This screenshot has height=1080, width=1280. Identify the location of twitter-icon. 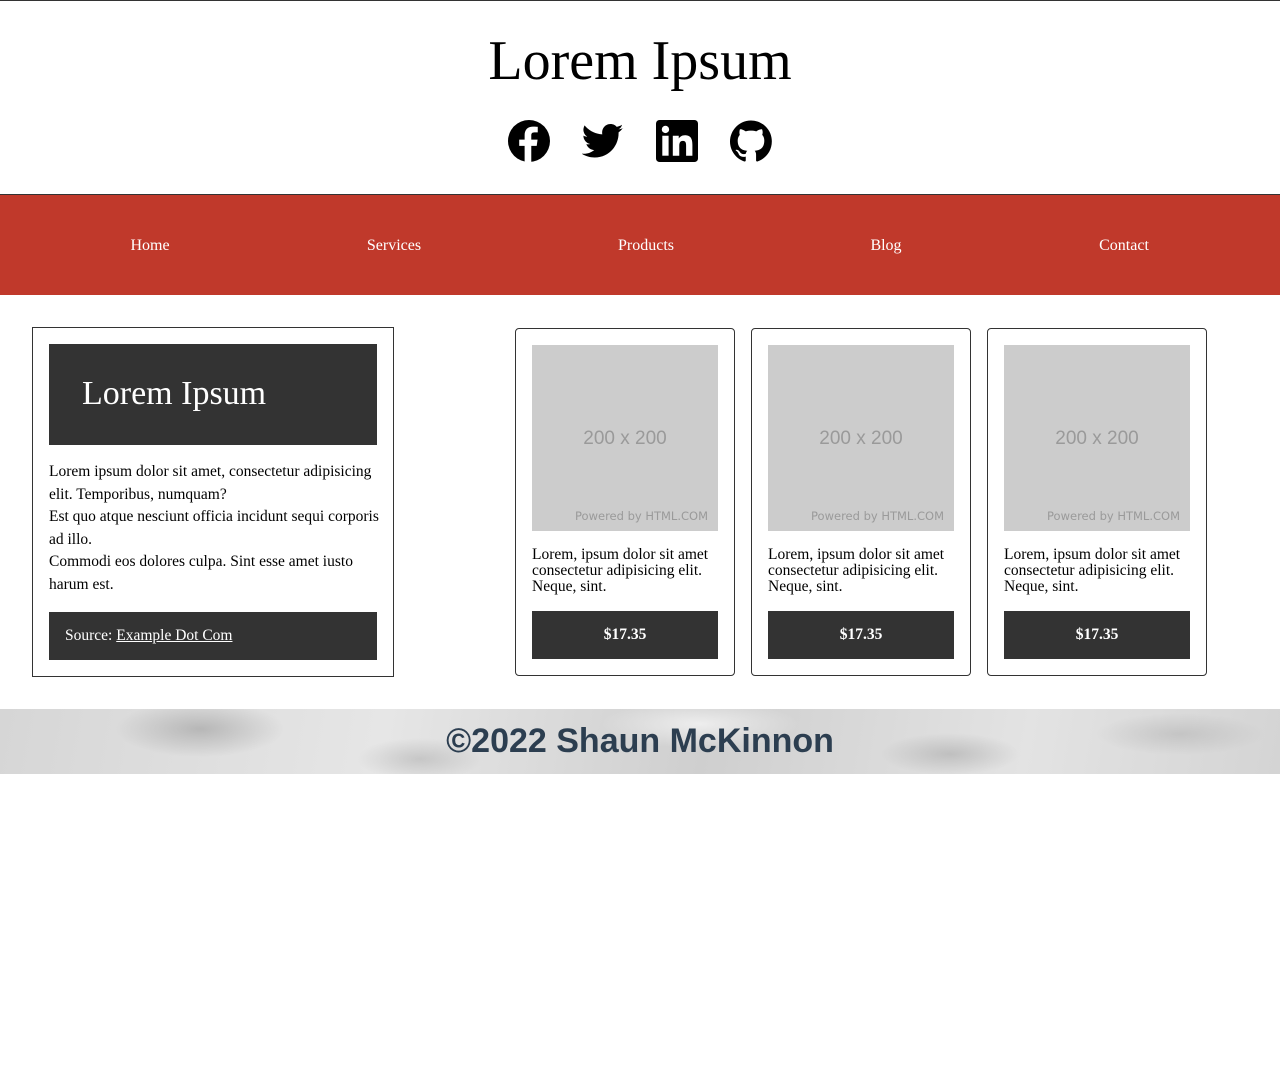
(603, 141).